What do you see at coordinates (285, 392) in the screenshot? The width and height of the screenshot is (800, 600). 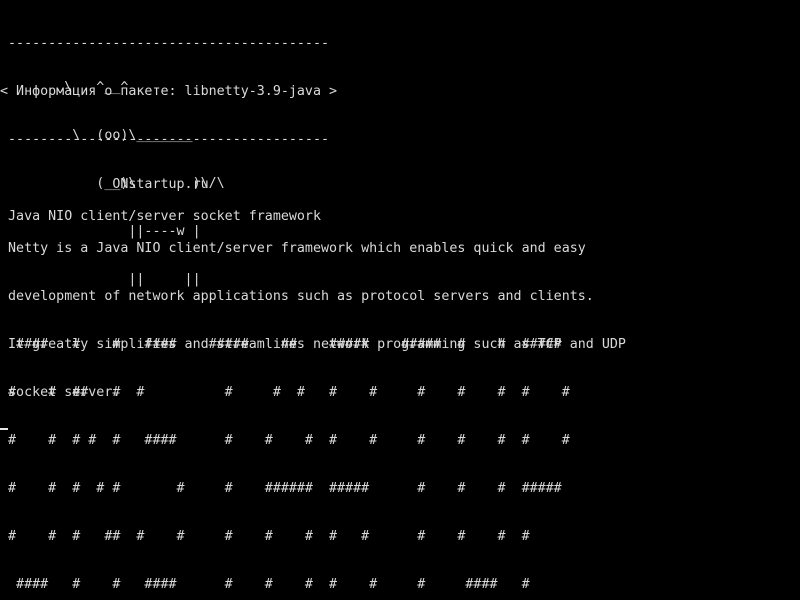 I see `banner-line: # # ## # # # # # # # # # # # #` at bounding box center [285, 392].